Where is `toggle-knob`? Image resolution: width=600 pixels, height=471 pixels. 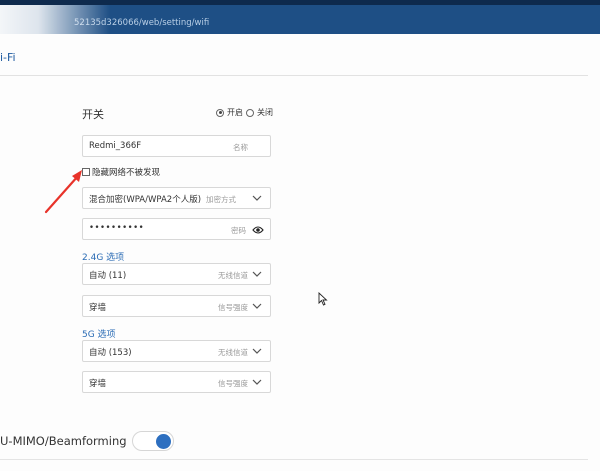
toggle-knob is located at coordinates (163, 441).